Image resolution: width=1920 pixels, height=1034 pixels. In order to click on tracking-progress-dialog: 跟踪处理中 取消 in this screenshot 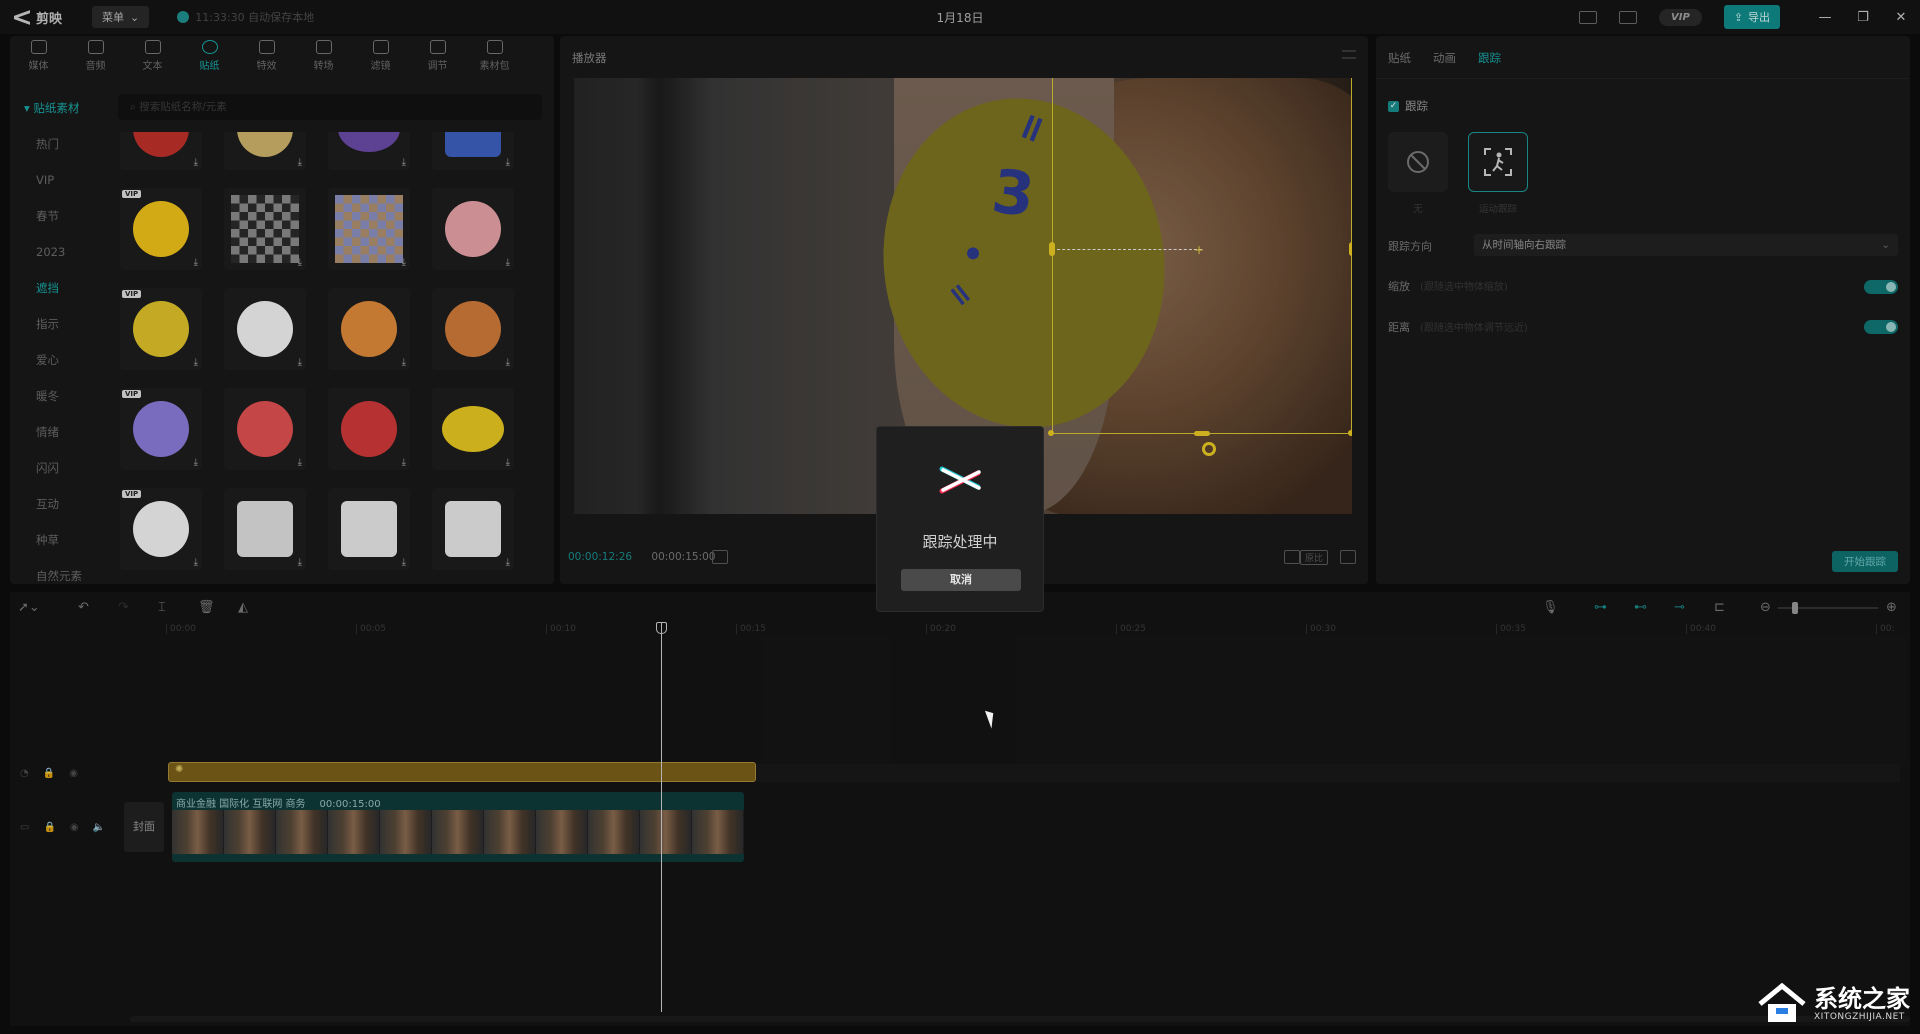, I will do `click(960, 519)`.